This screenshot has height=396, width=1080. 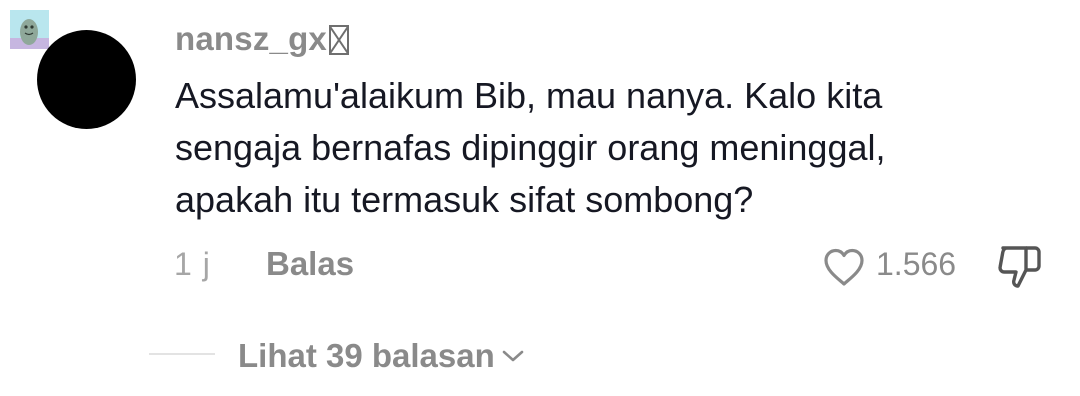 I want to click on dislike-button, so click(x=1020, y=266).